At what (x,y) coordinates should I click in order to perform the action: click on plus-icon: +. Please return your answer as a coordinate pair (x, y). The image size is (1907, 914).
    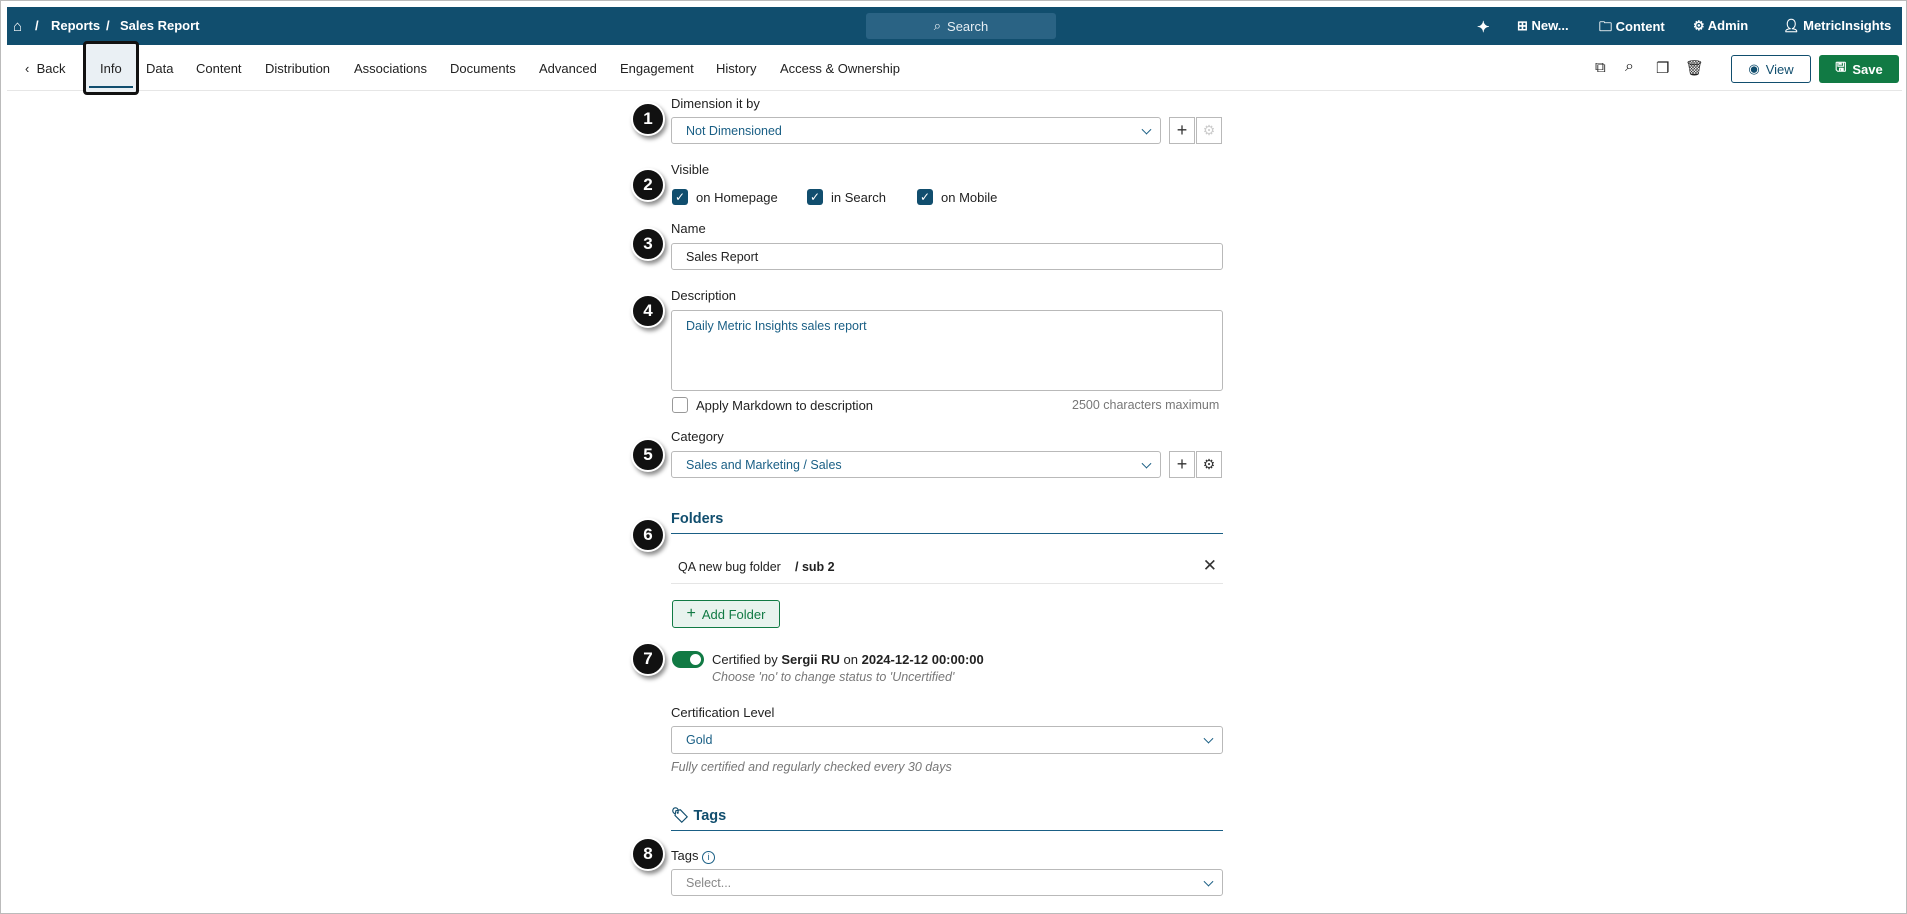
    Looking at the image, I should click on (691, 613).